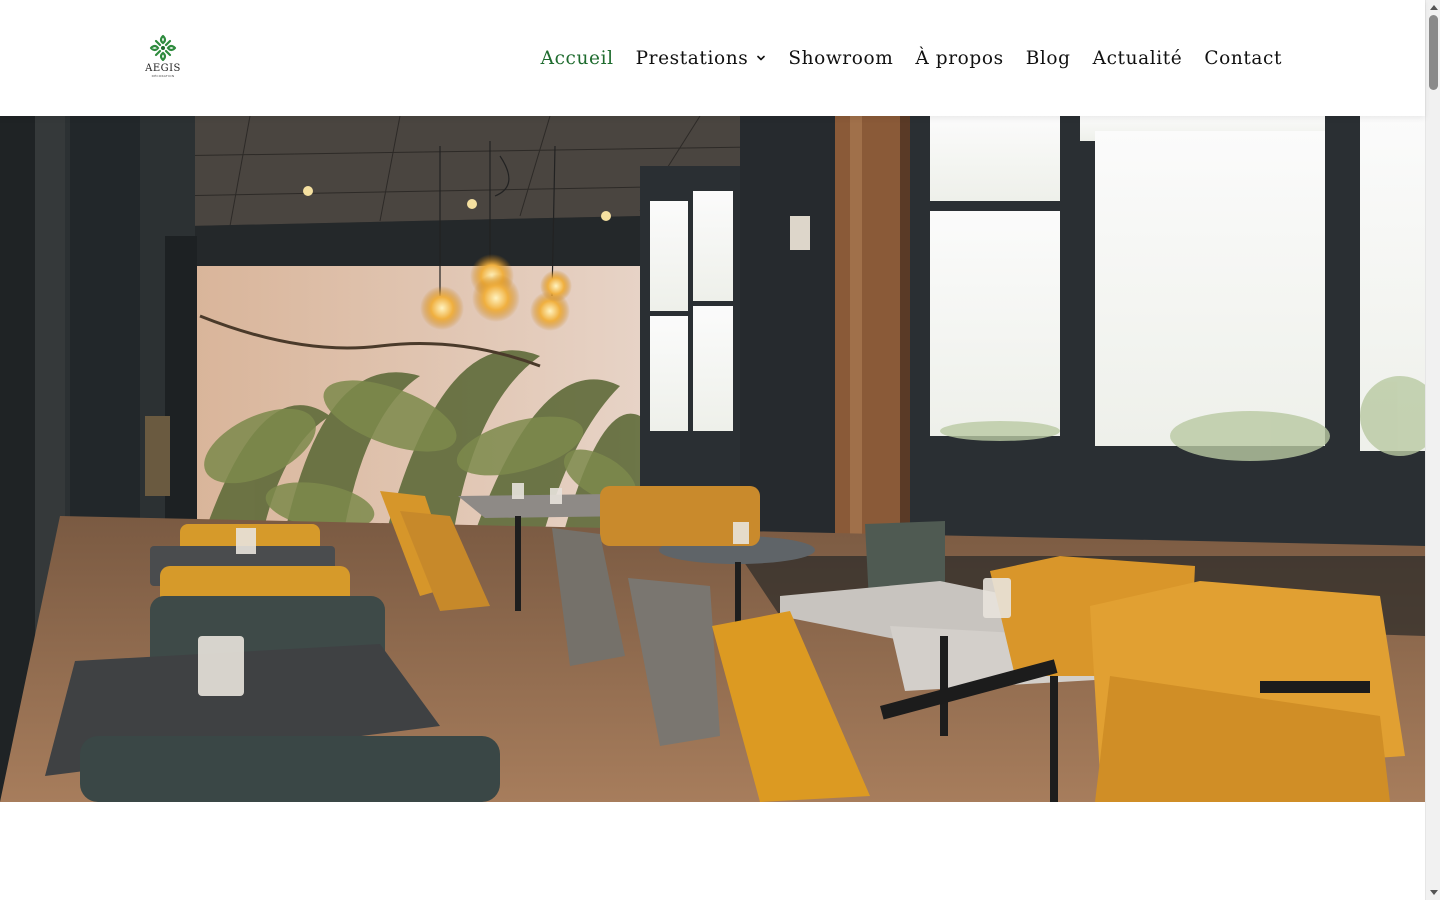  What do you see at coordinates (163, 76) in the screenshot?
I see `logo-tagline: DÉCORATION` at bounding box center [163, 76].